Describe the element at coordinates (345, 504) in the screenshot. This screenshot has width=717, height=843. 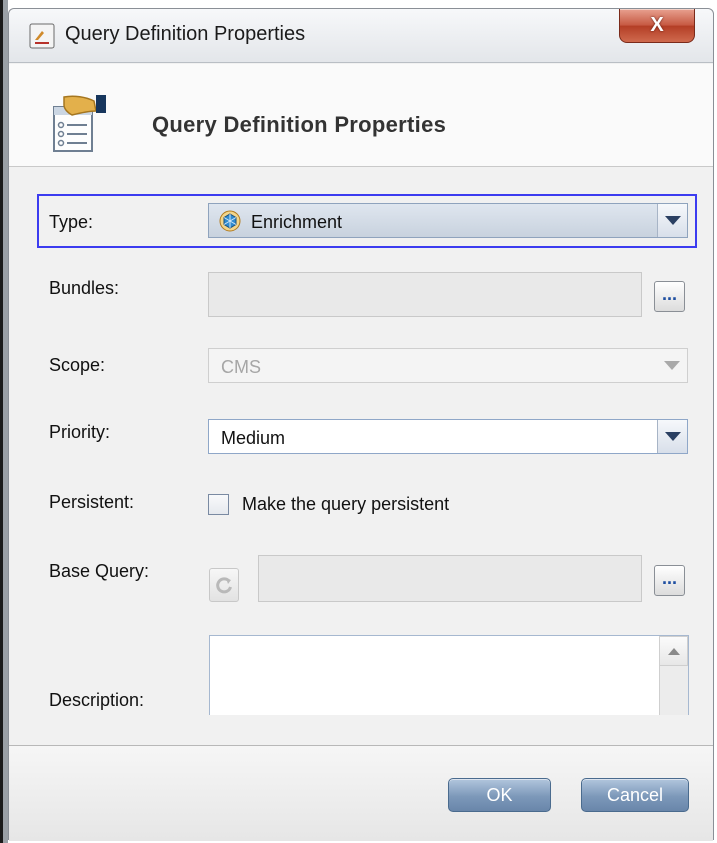
I see `persistent-checkbox-label: Make the query persistent` at that location.